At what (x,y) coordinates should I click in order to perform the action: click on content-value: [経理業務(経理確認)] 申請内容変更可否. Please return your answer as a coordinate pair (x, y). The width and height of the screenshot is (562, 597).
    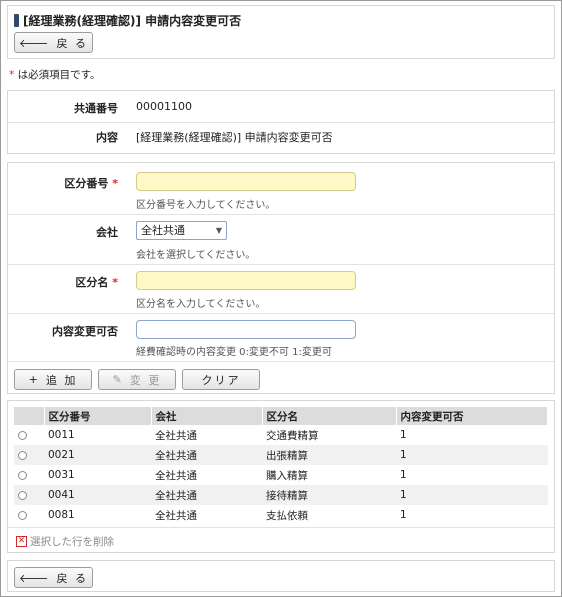
    Looking at the image, I should click on (234, 137).